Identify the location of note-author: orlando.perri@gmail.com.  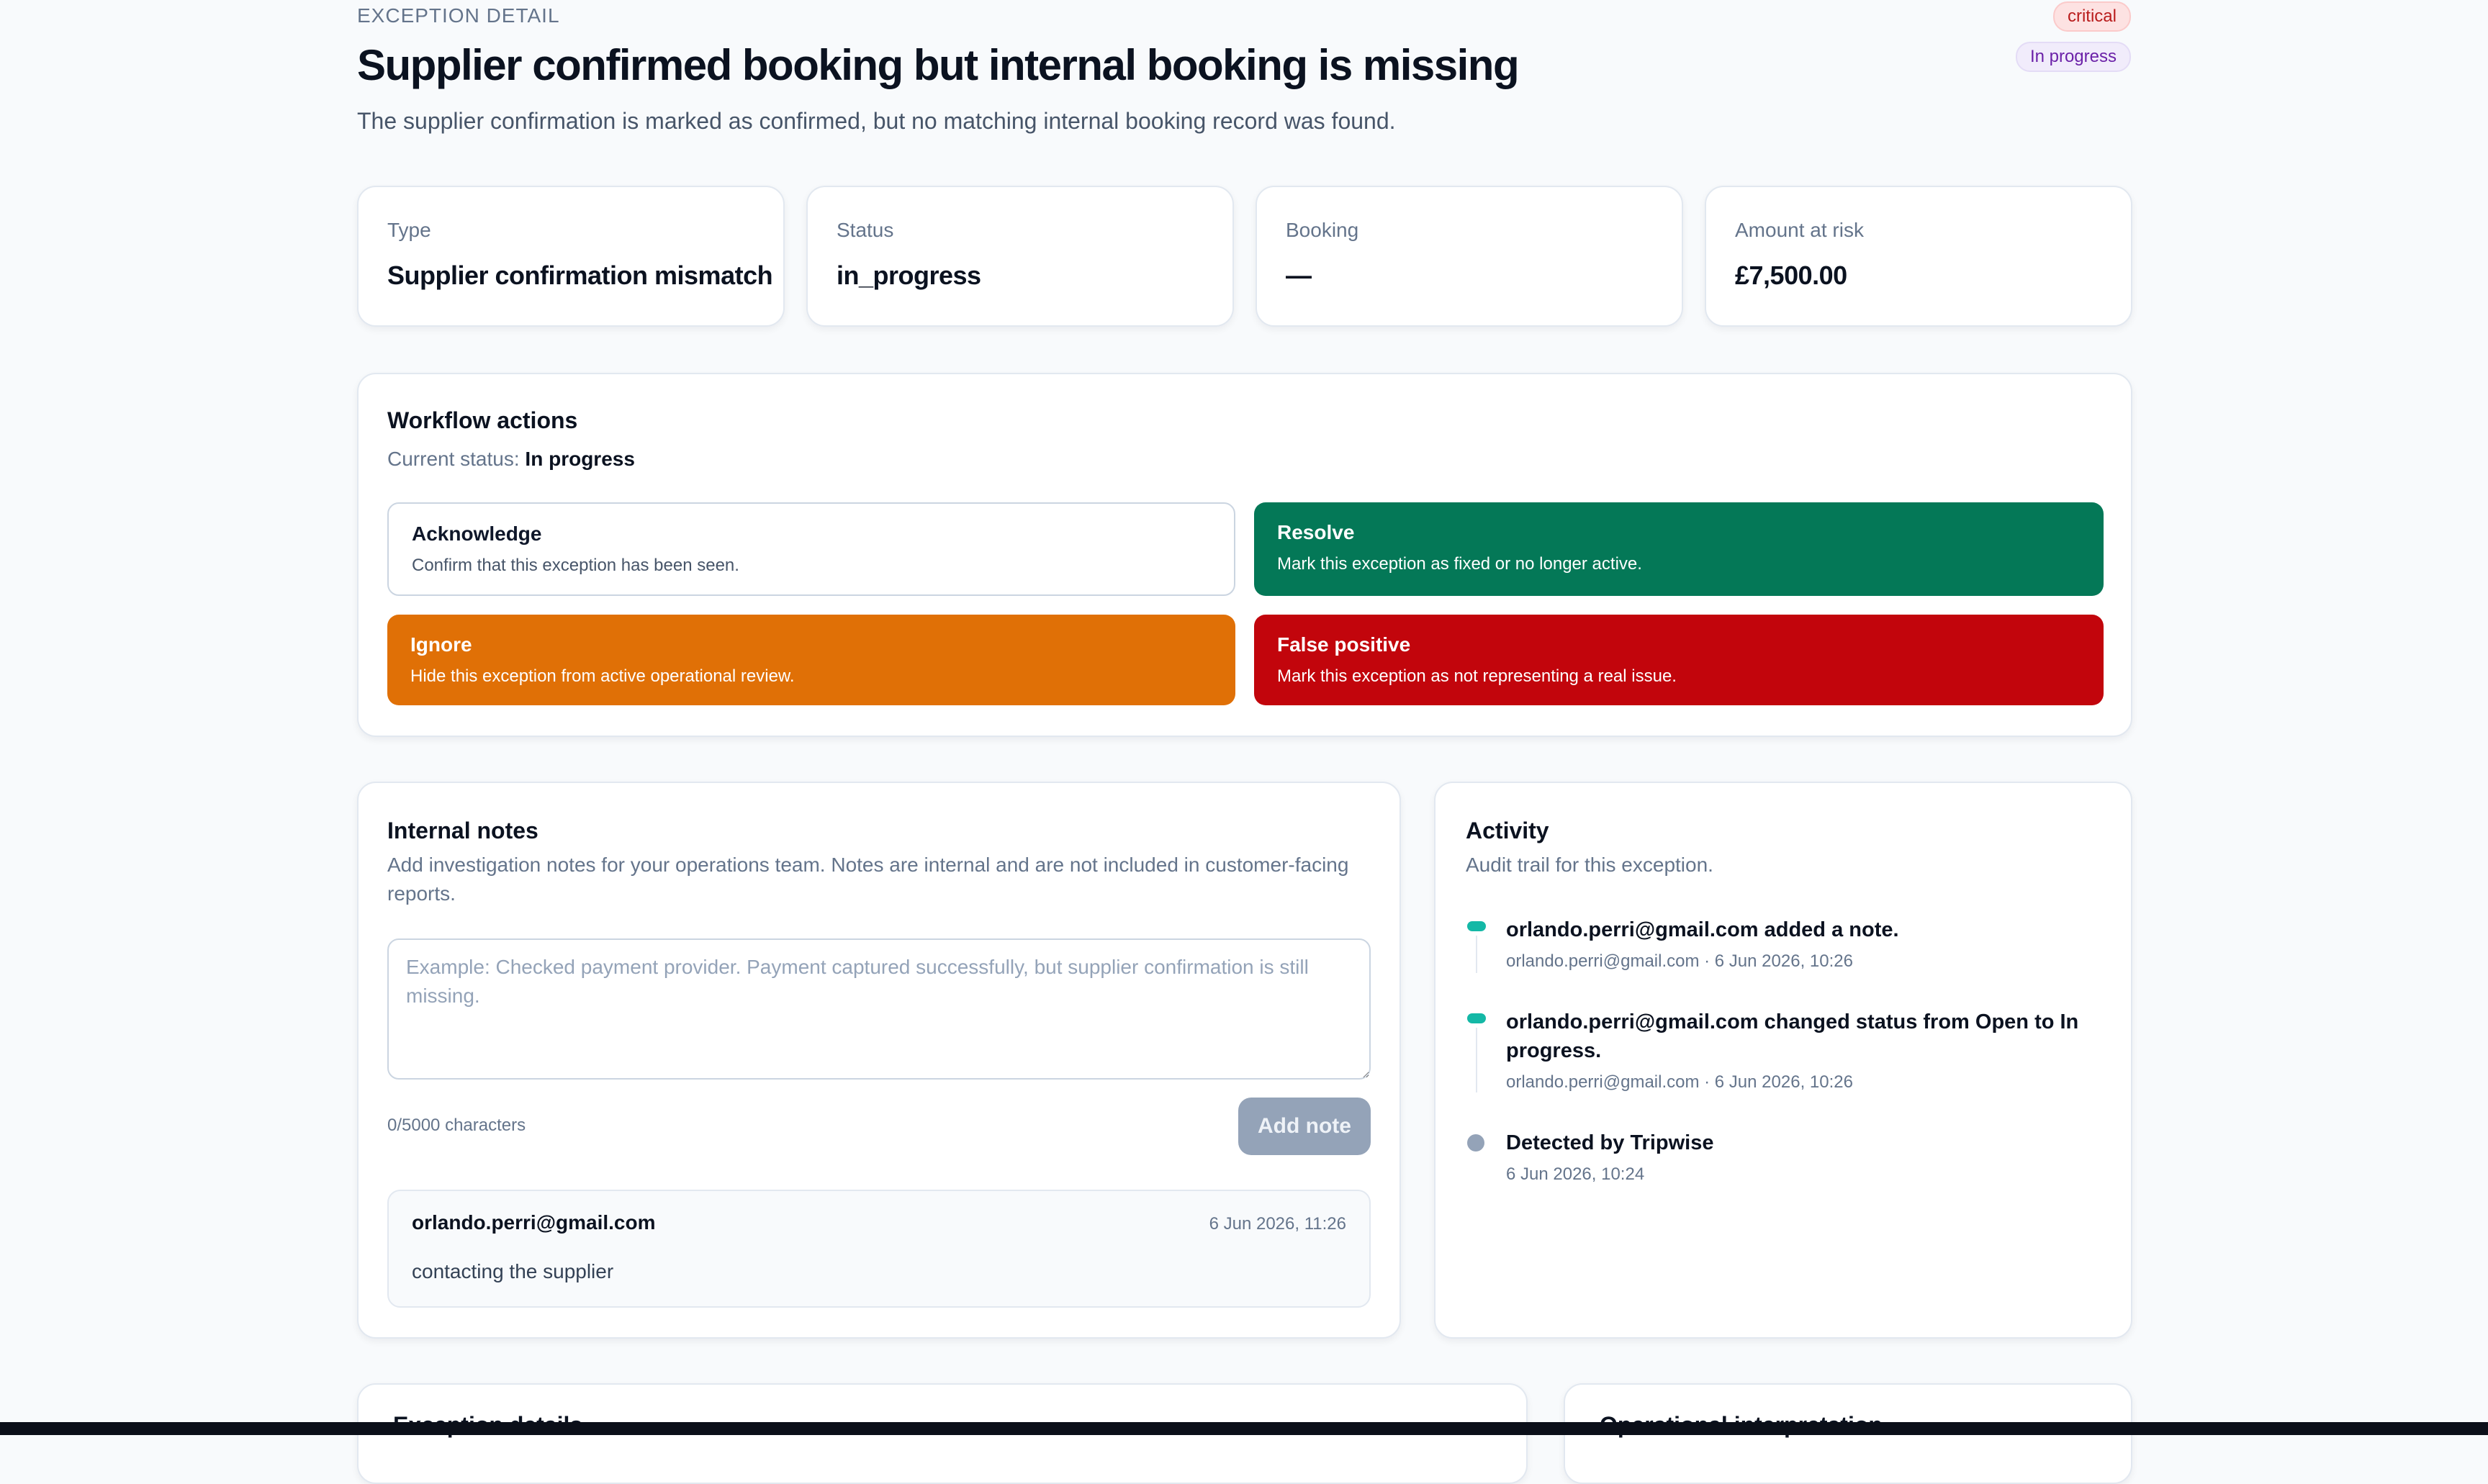
(534, 1222).